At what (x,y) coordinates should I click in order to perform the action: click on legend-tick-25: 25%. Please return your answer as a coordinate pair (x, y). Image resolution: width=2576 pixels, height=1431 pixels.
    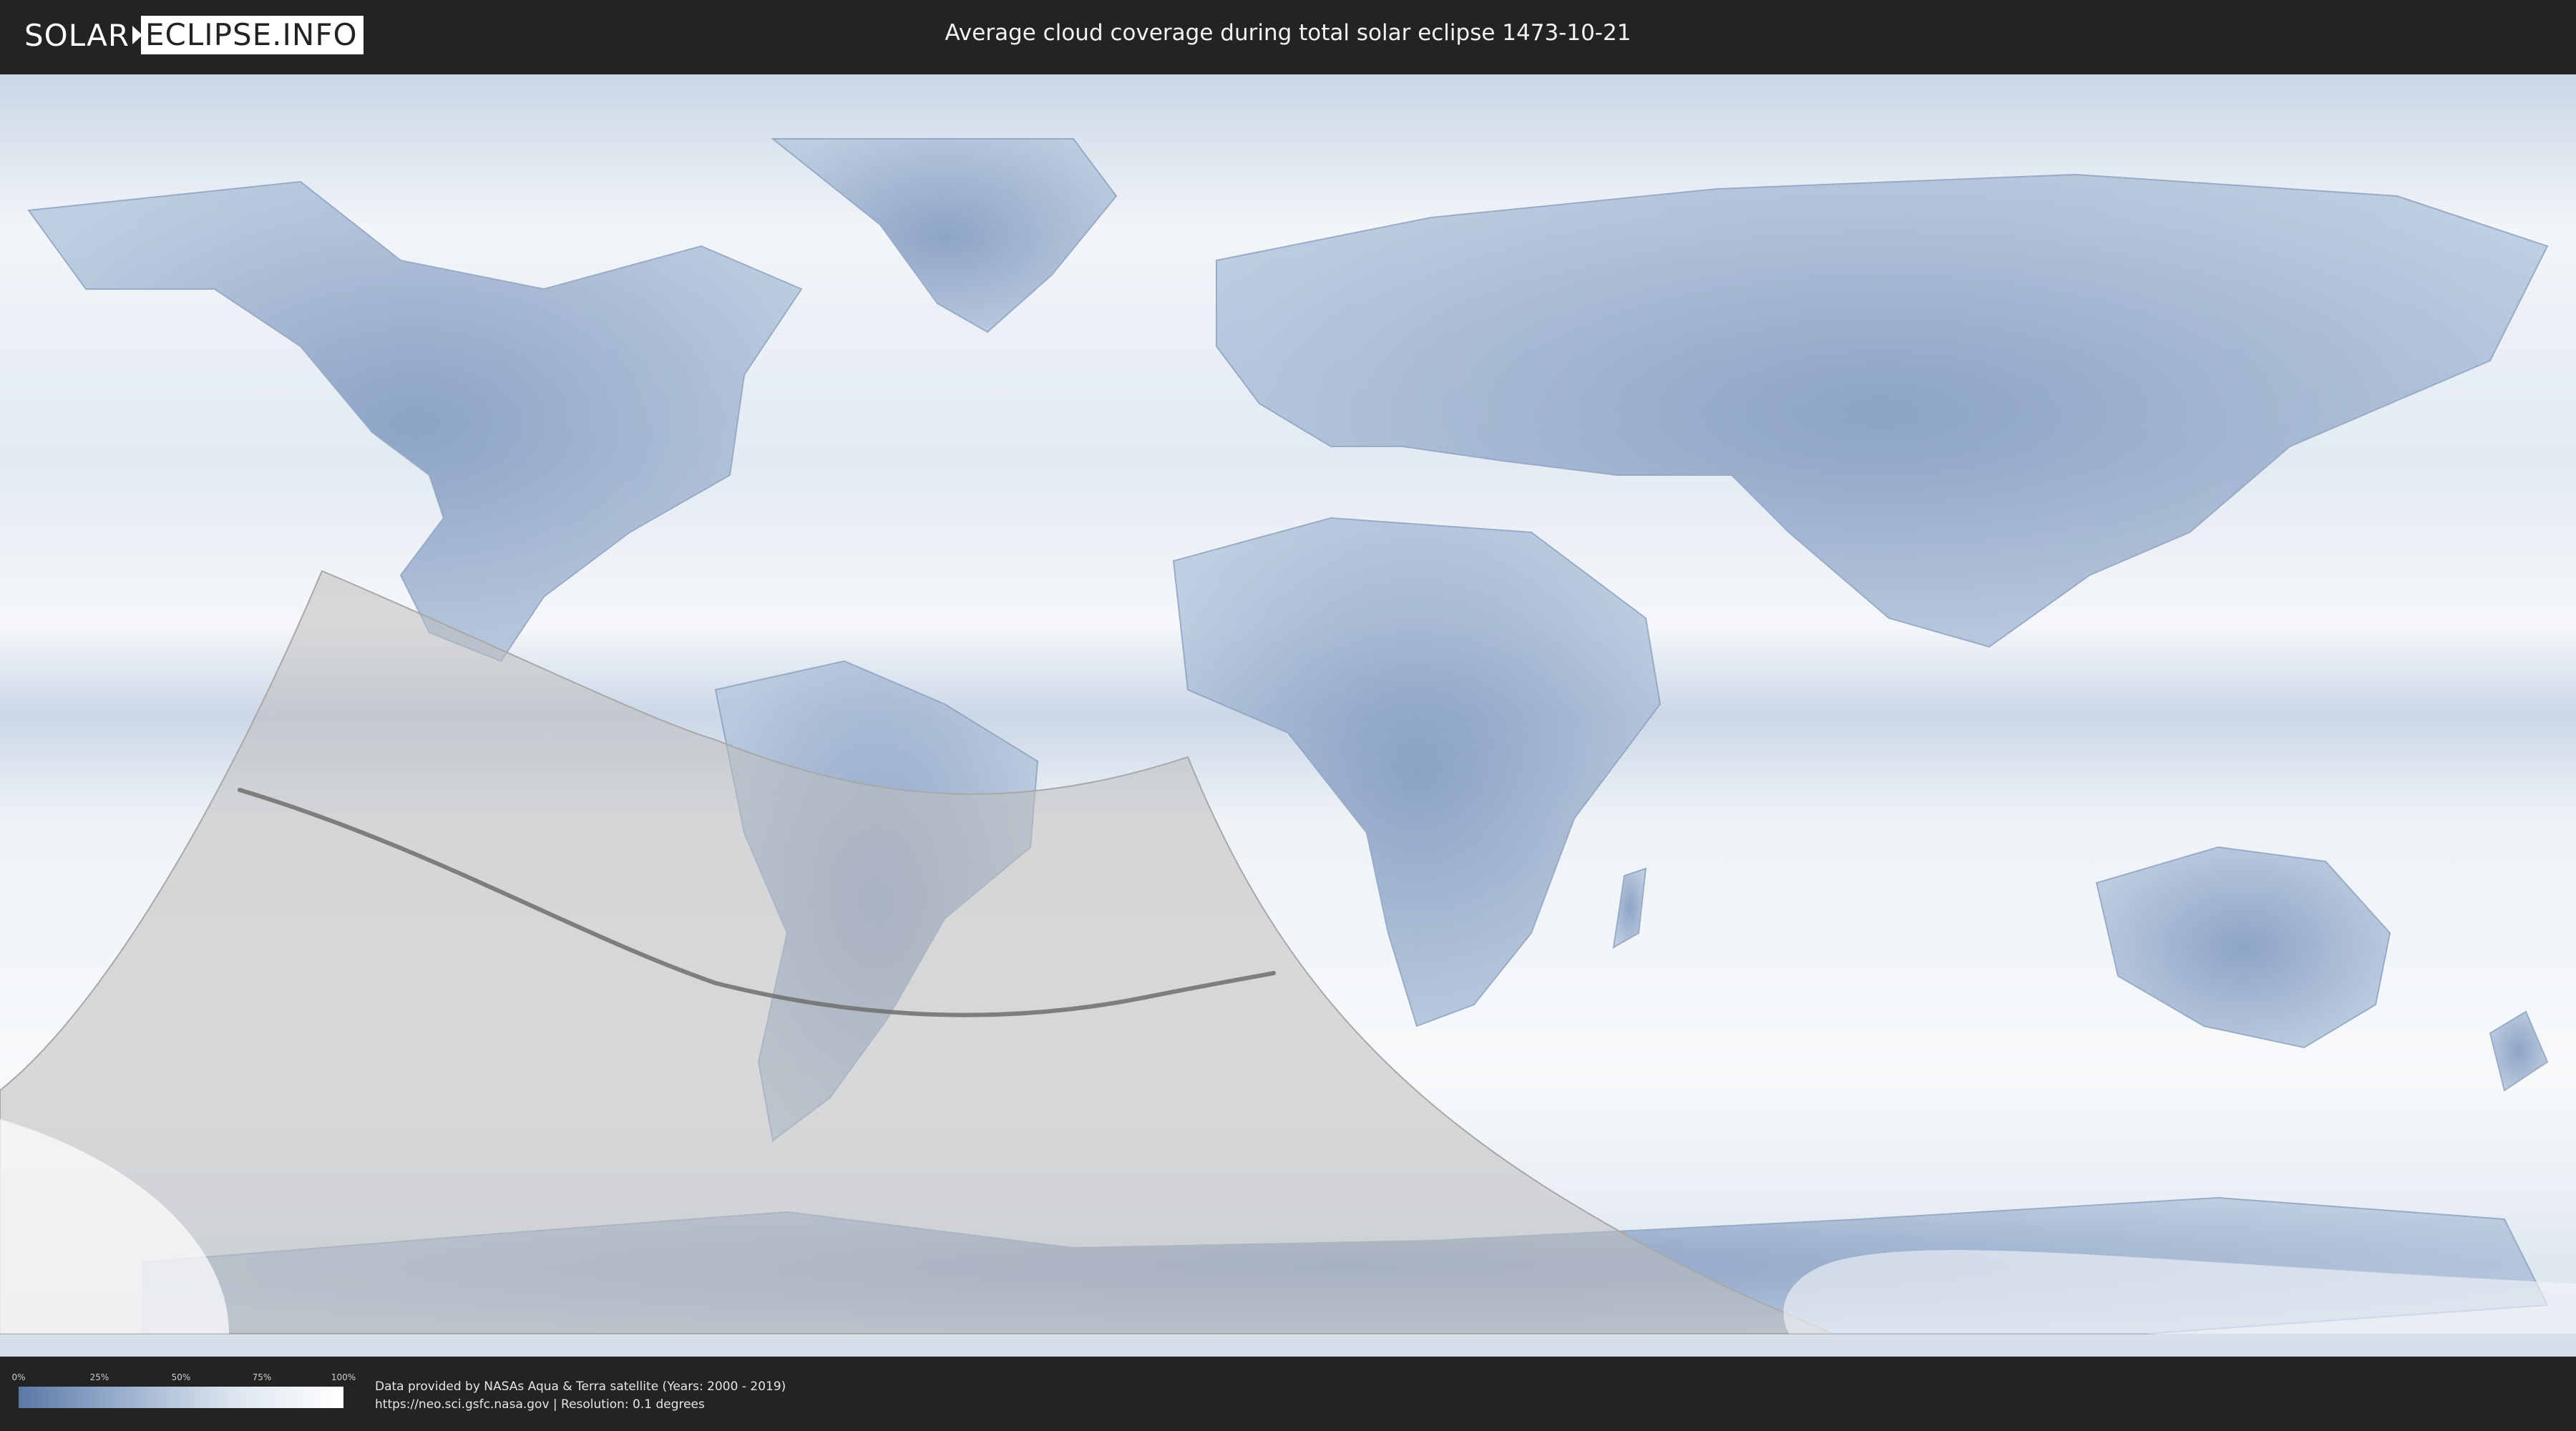
    Looking at the image, I should click on (99, 1377).